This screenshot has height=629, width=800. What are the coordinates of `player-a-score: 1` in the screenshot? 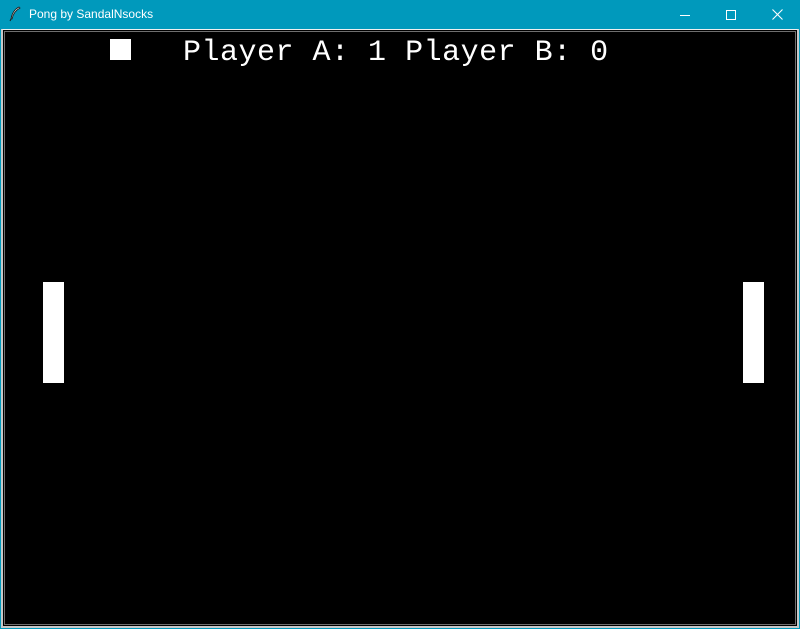 It's located at (377, 53).